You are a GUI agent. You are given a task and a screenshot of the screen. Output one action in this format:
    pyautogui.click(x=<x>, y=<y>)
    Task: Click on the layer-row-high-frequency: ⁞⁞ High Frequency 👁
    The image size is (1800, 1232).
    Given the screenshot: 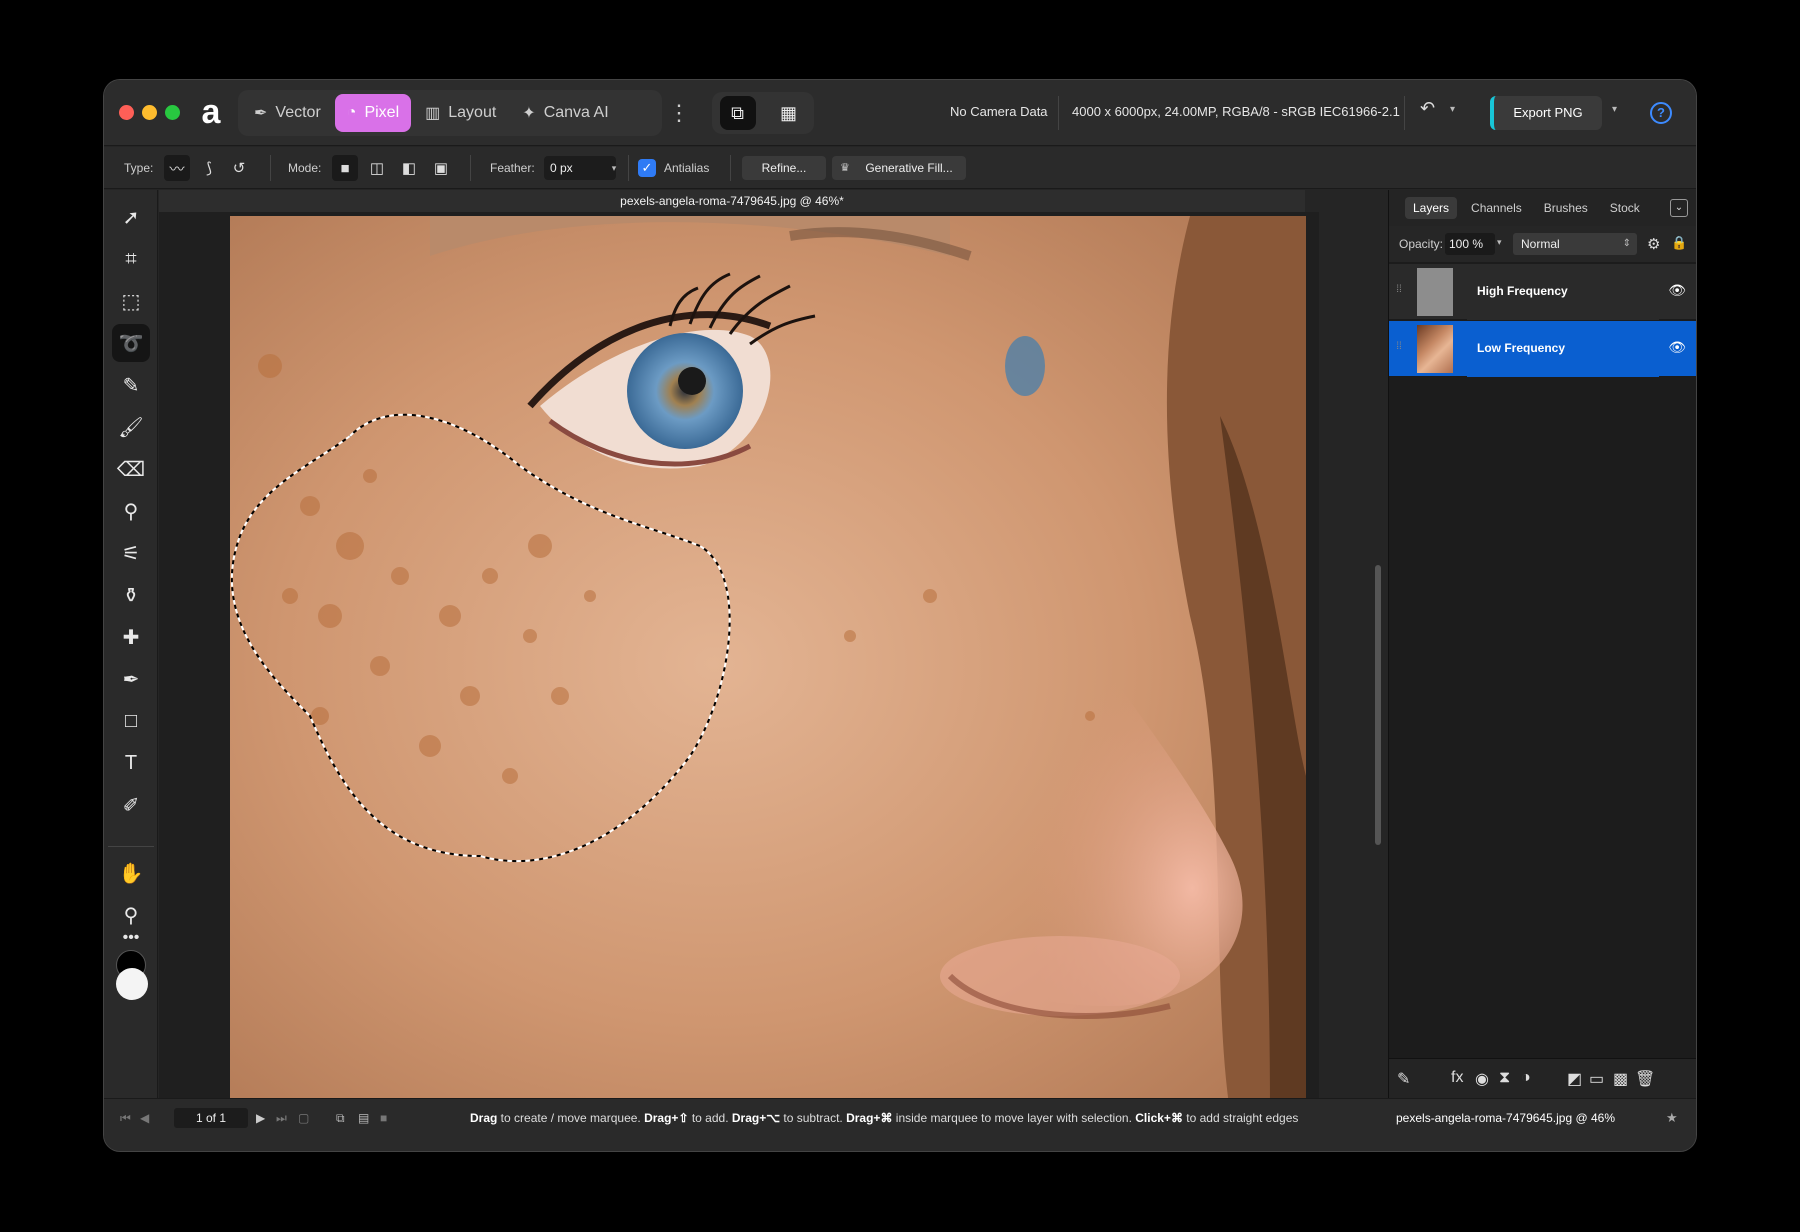 What is the action you would take?
    pyautogui.click(x=1542, y=292)
    